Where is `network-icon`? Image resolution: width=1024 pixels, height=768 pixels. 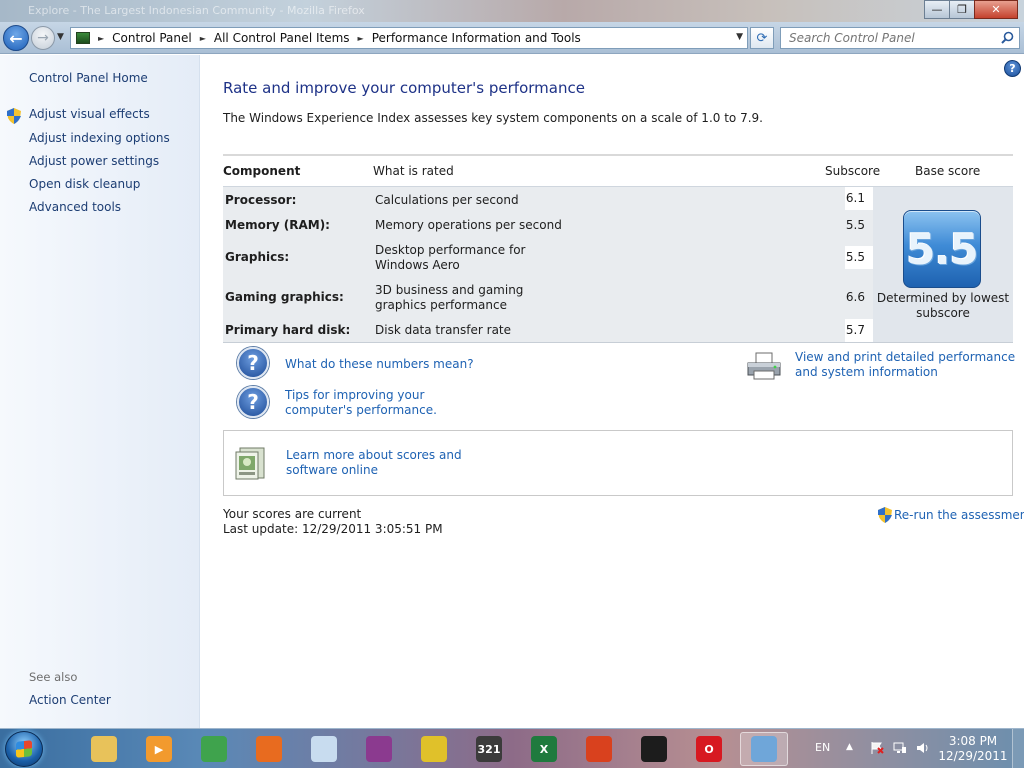
network-icon is located at coordinates (900, 748).